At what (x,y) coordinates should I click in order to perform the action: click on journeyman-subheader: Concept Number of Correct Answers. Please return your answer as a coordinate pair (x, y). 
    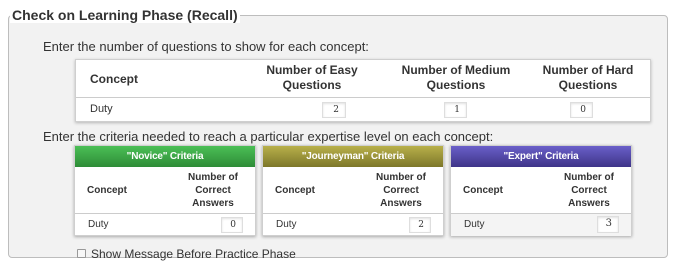
    Looking at the image, I should click on (353, 190).